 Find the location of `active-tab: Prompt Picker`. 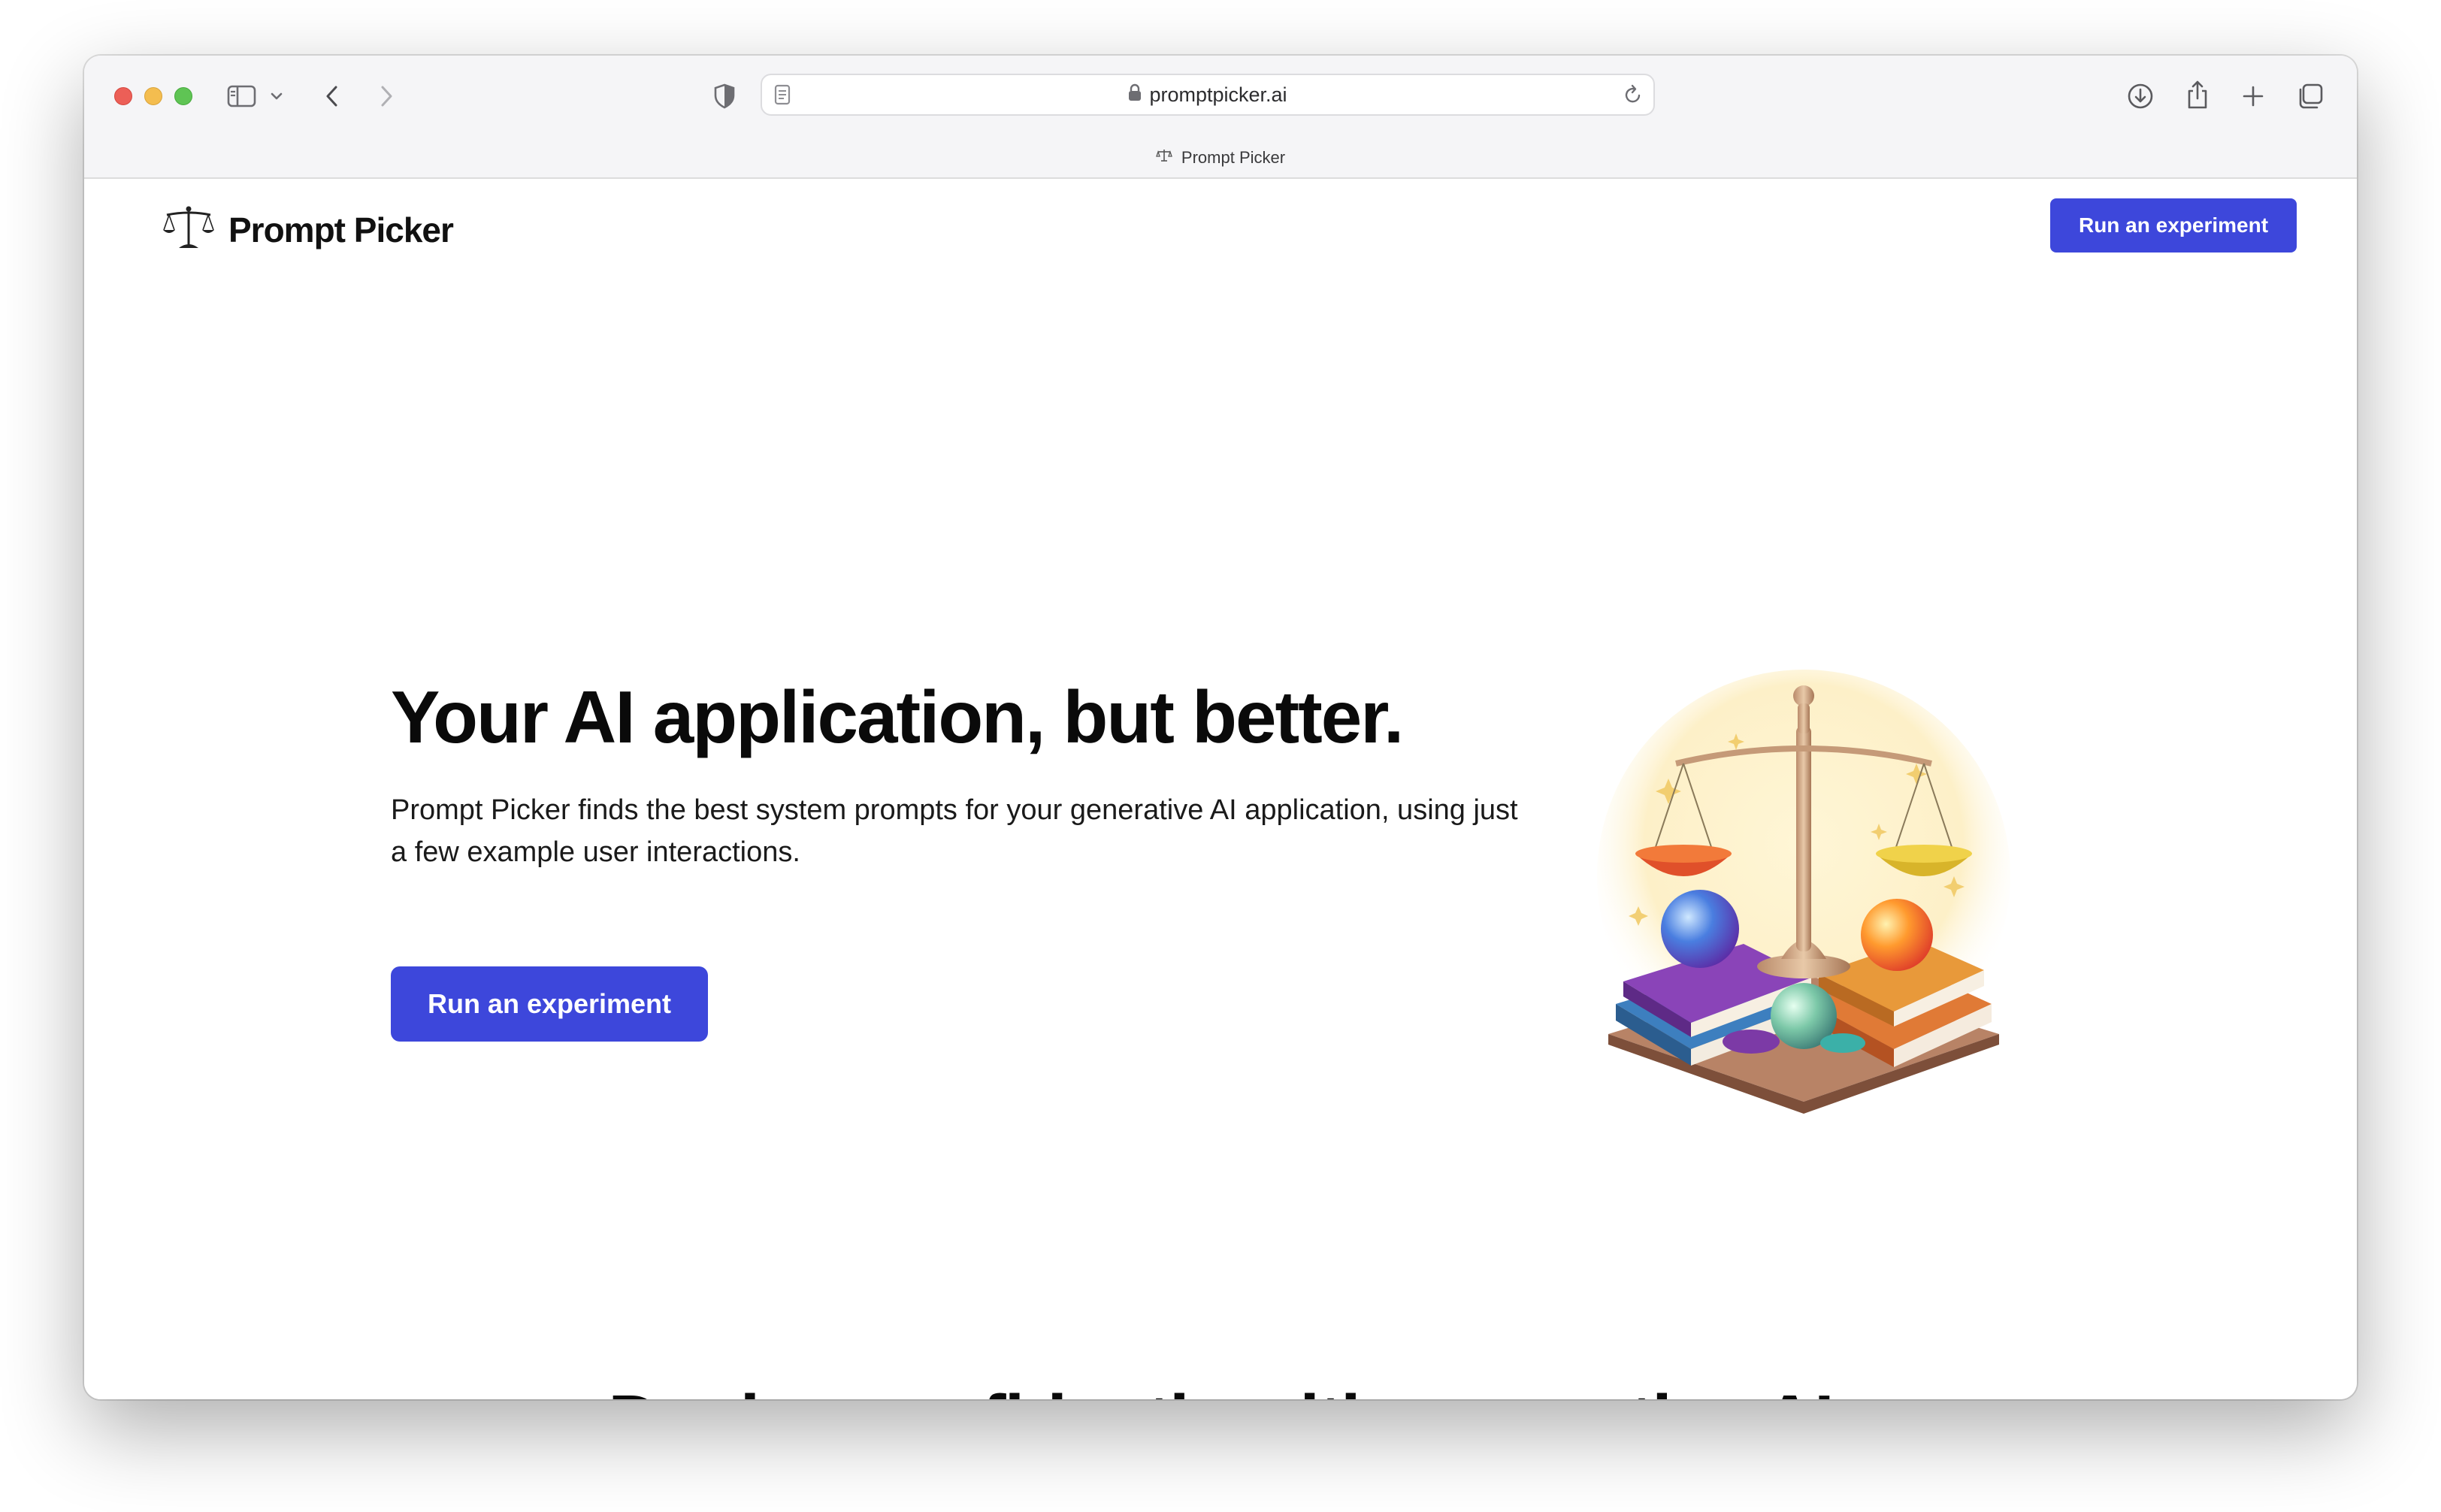

active-tab: Prompt Picker is located at coordinates (1220, 158).